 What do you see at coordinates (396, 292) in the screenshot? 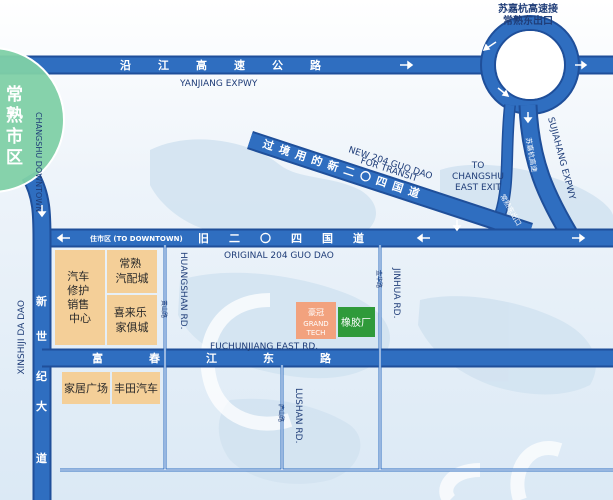
I see `jinhua-label-en: JINHUA RD.` at bounding box center [396, 292].